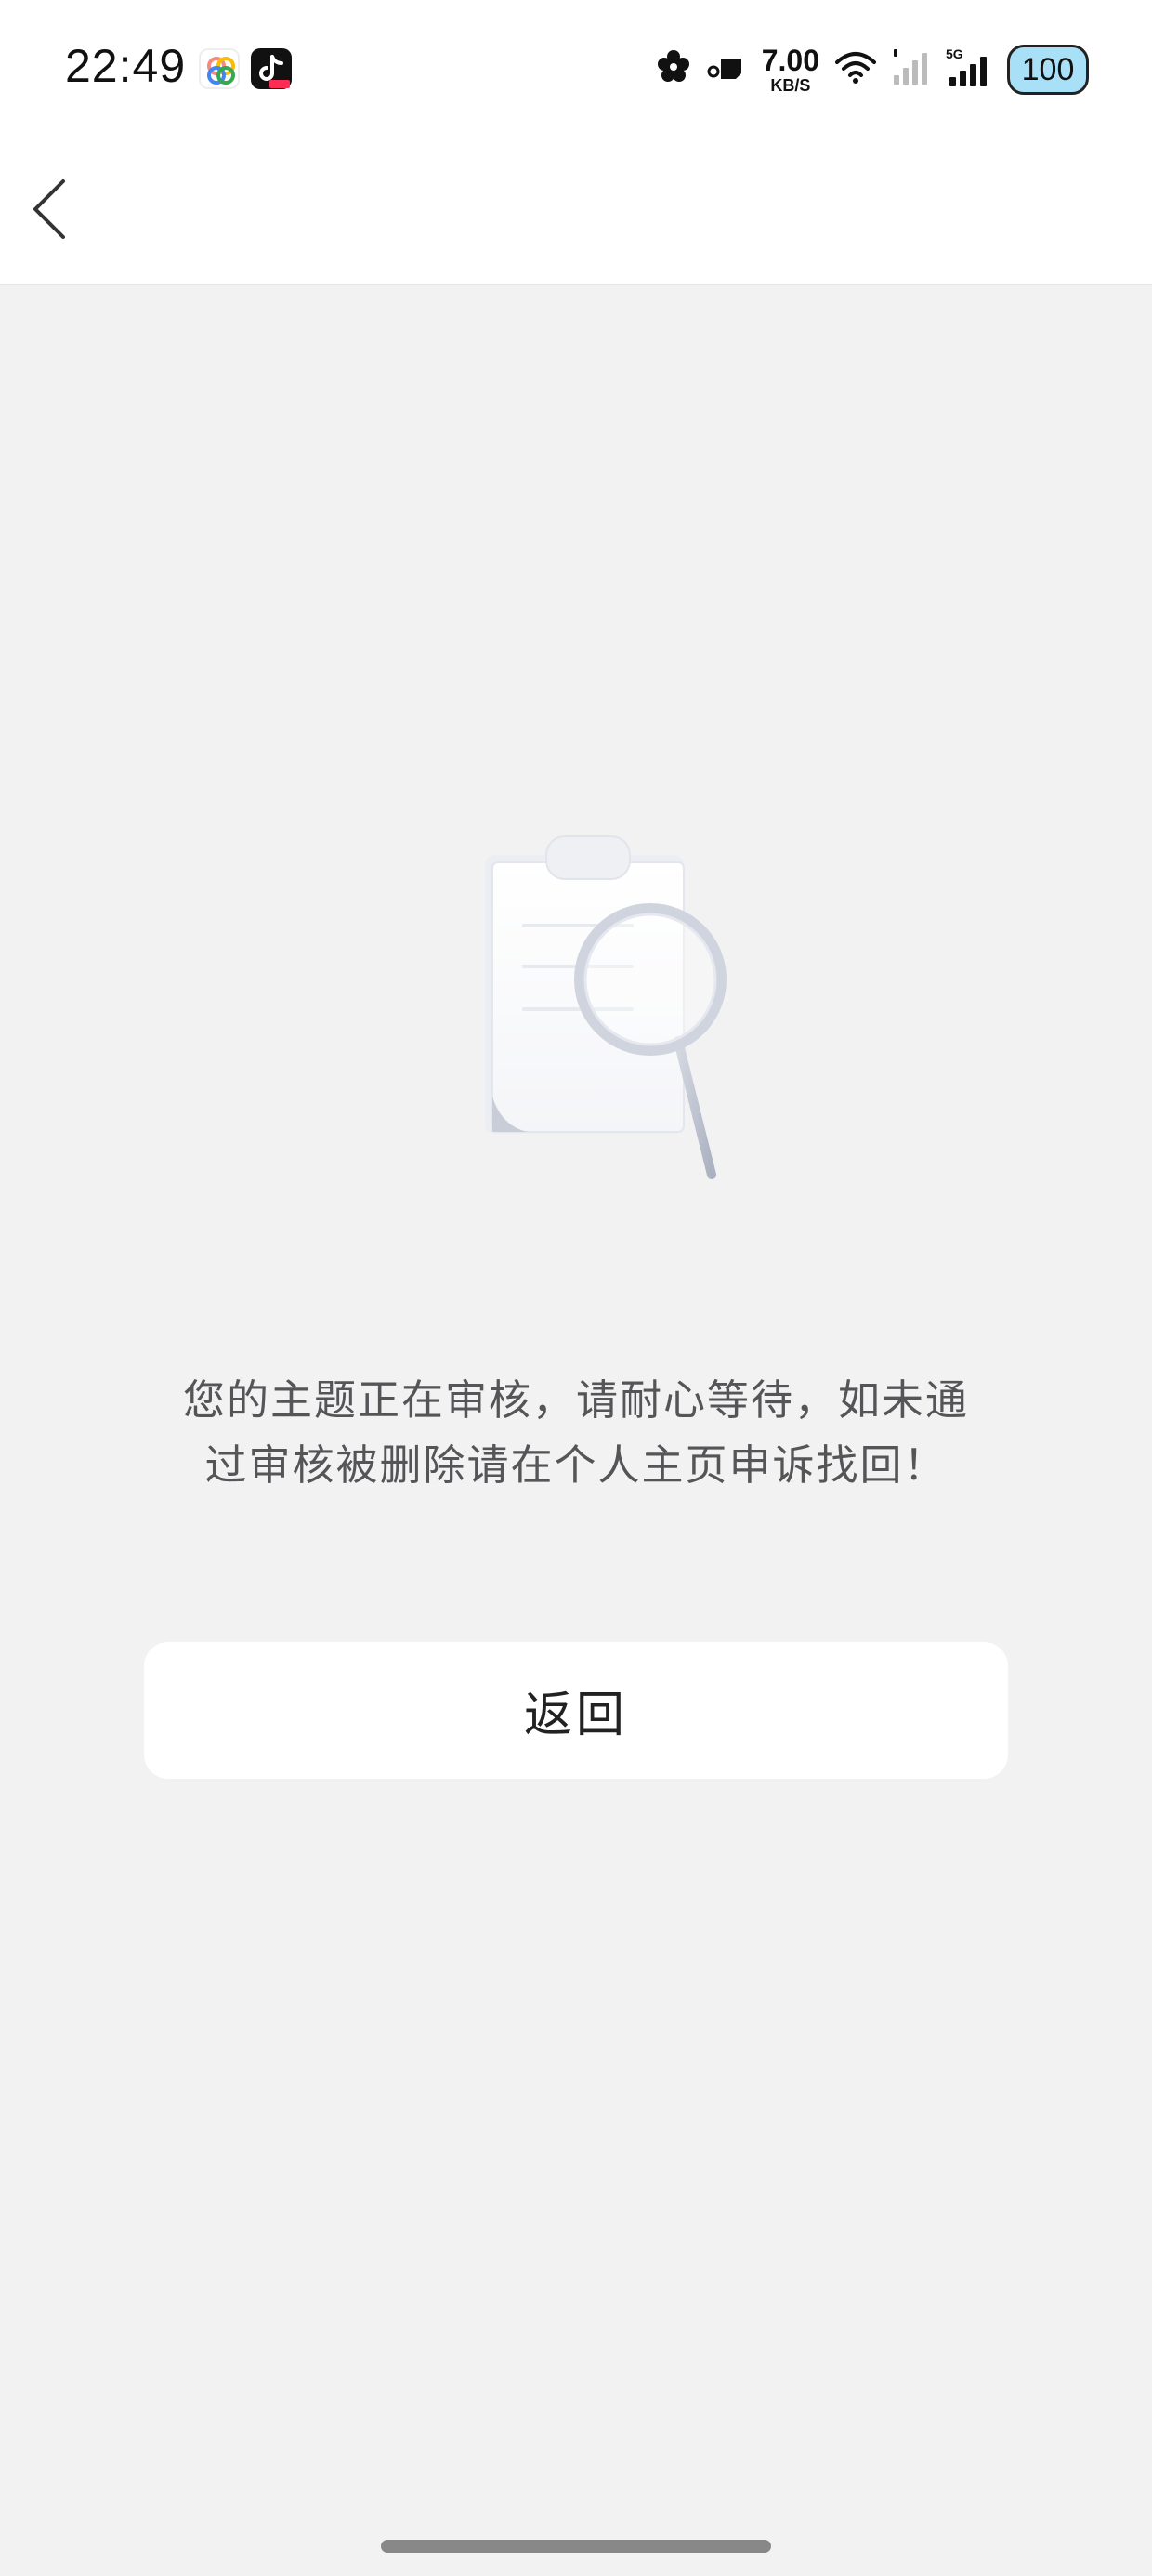 The width and height of the screenshot is (1152, 2576). I want to click on battery-indicator: 100, so click(1048, 70).